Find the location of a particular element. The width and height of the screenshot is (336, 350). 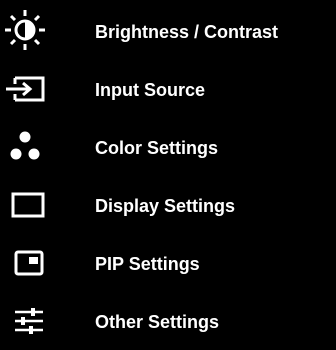

menu-item-label: Input Source is located at coordinates (150, 90).